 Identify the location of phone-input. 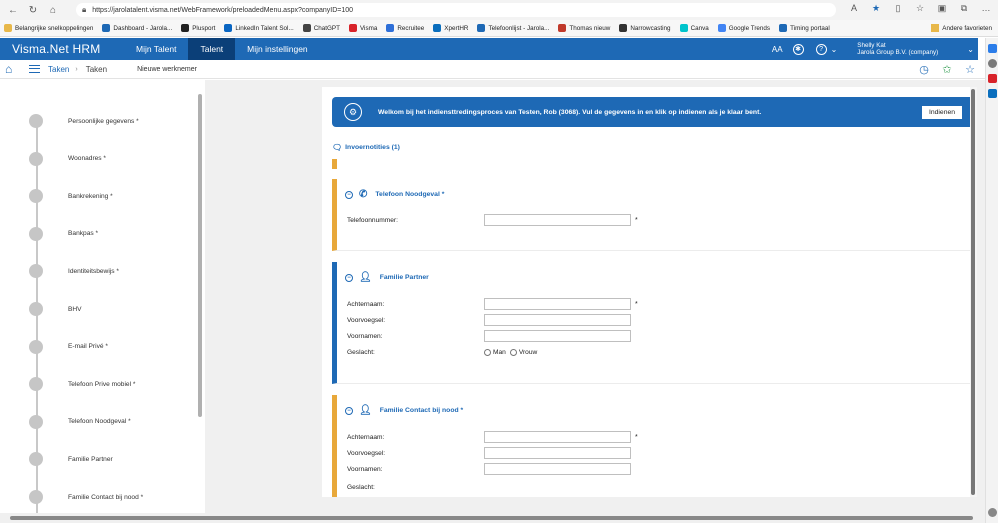
(557, 220).